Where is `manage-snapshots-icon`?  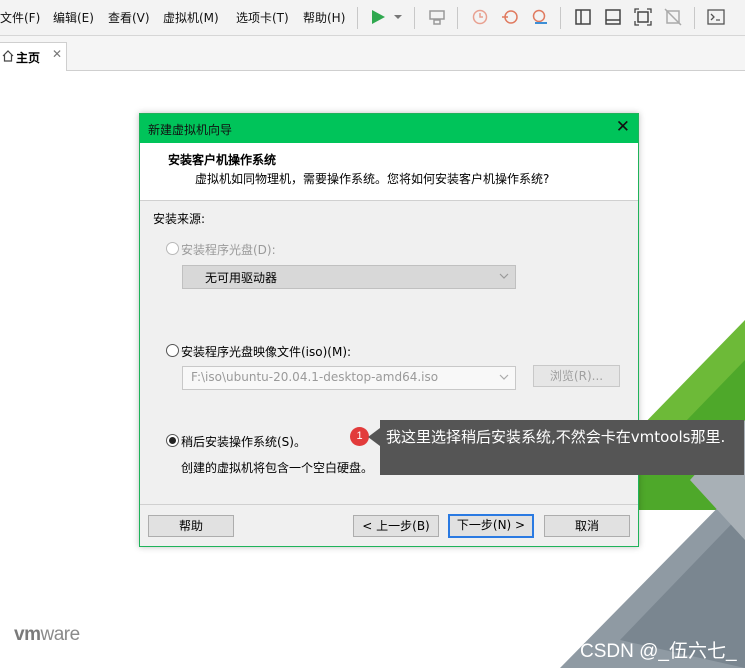 manage-snapshots-icon is located at coordinates (540, 17).